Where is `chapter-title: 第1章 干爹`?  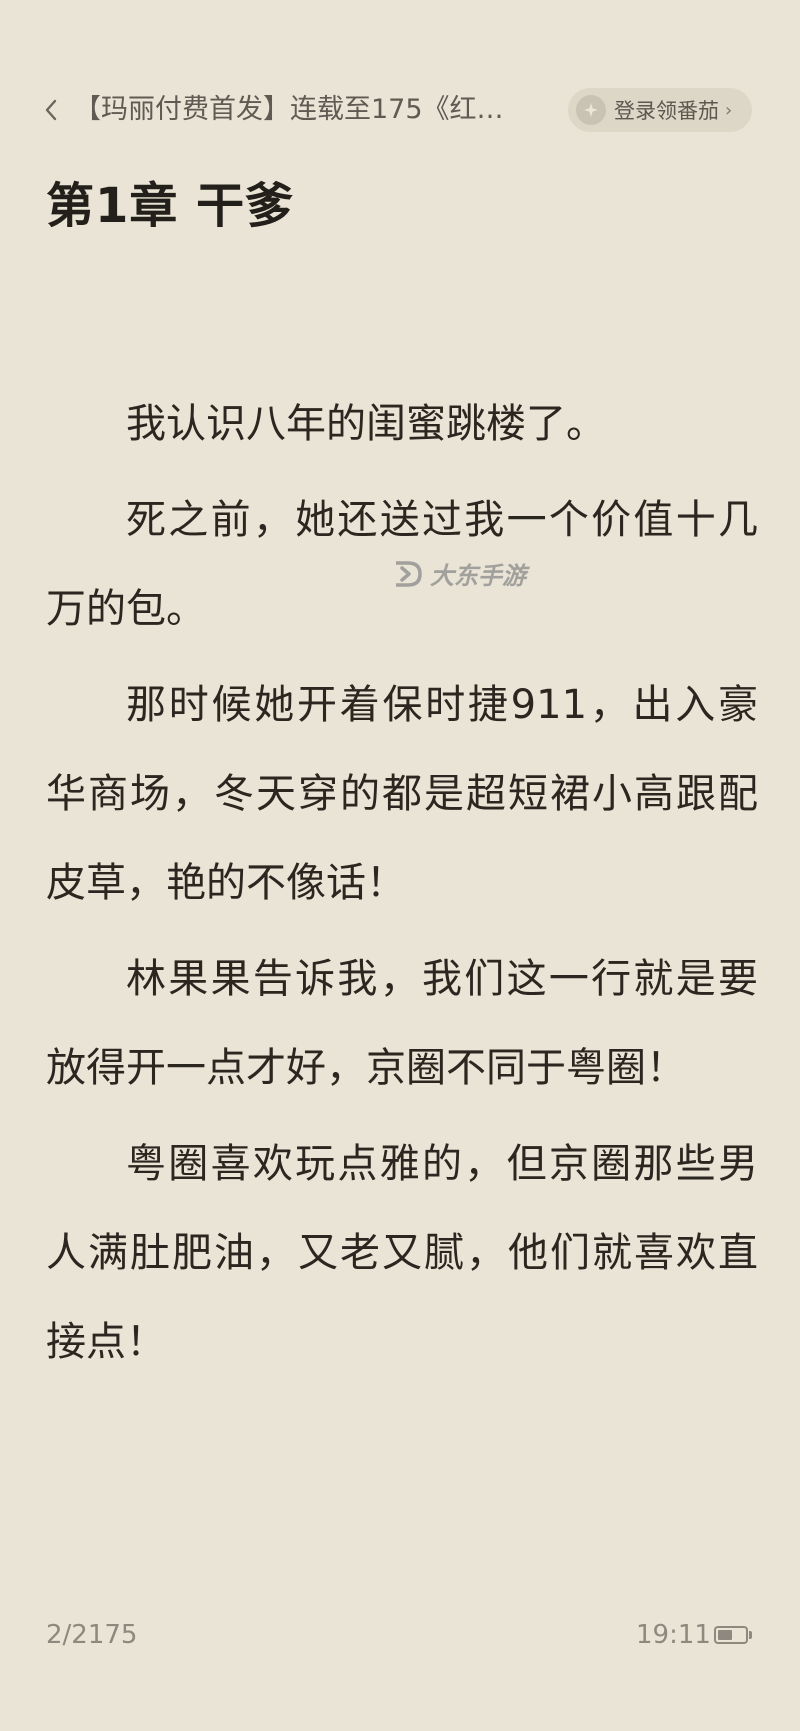
chapter-title: 第1章 干爹 is located at coordinates (170, 206).